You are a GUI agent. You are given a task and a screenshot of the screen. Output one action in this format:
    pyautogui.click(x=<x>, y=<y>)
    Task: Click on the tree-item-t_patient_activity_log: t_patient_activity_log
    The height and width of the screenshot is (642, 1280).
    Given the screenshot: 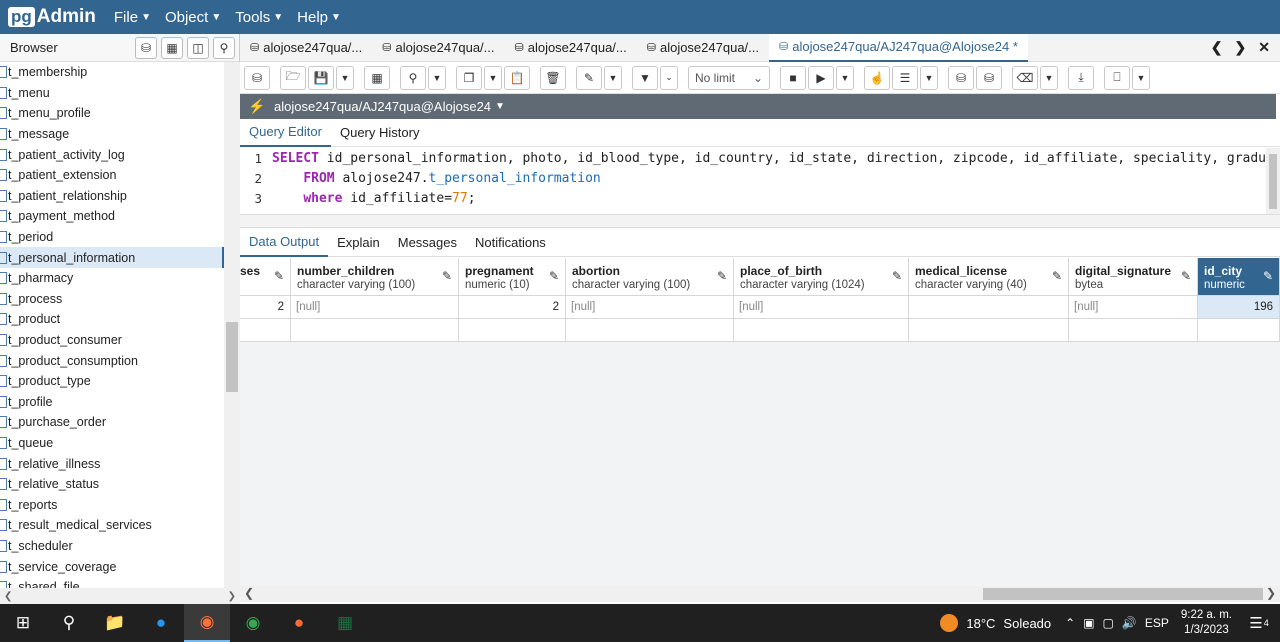 What is the action you would take?
    pyautogui.click(x=112, y=154)
    